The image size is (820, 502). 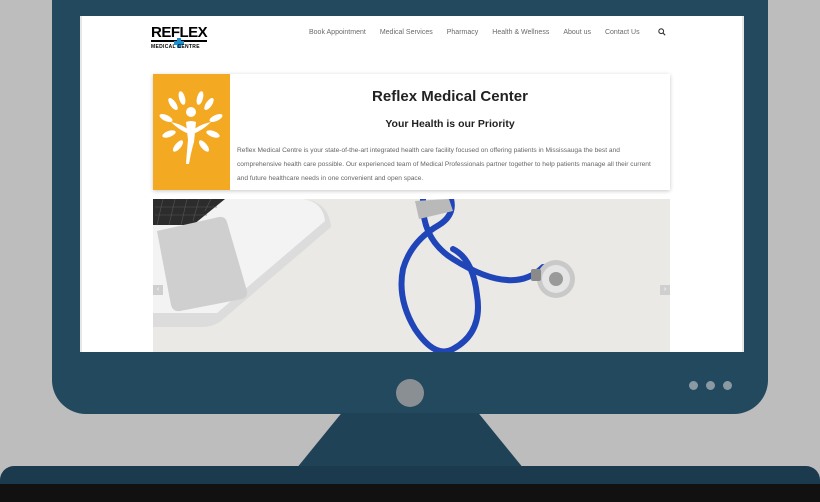 What do you see at coordinates (158, 290) in the screenshot?
I see `slider-prev-arrow: ‹` at bounding box center [158, 290].